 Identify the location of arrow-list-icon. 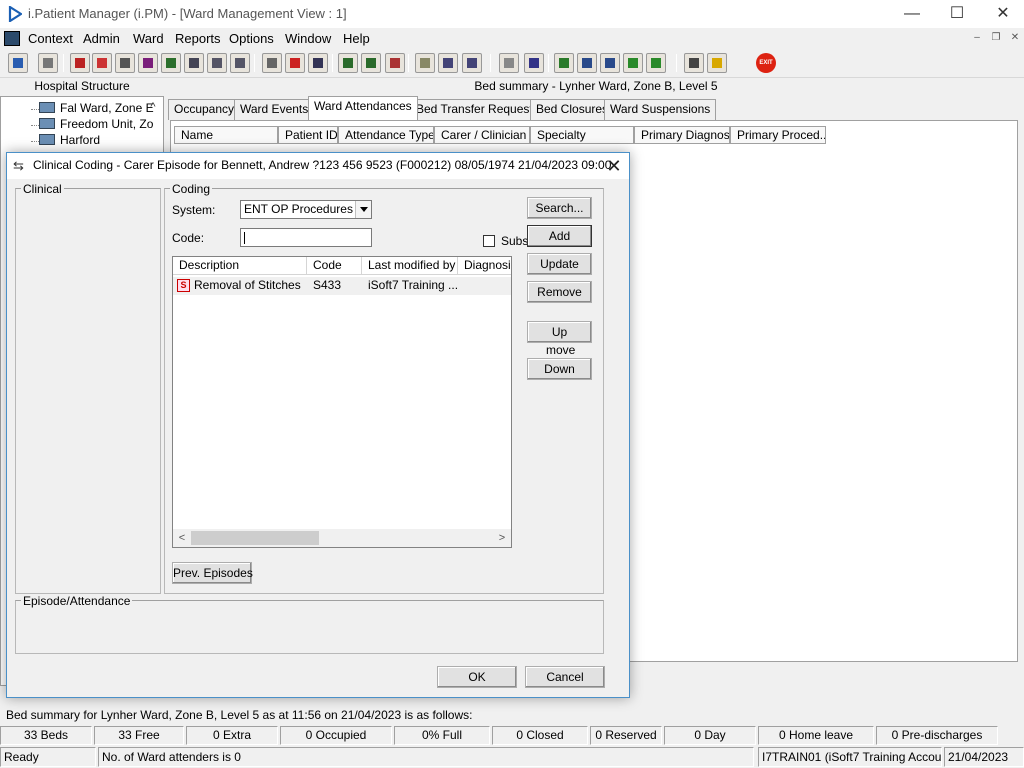
(656, 63).